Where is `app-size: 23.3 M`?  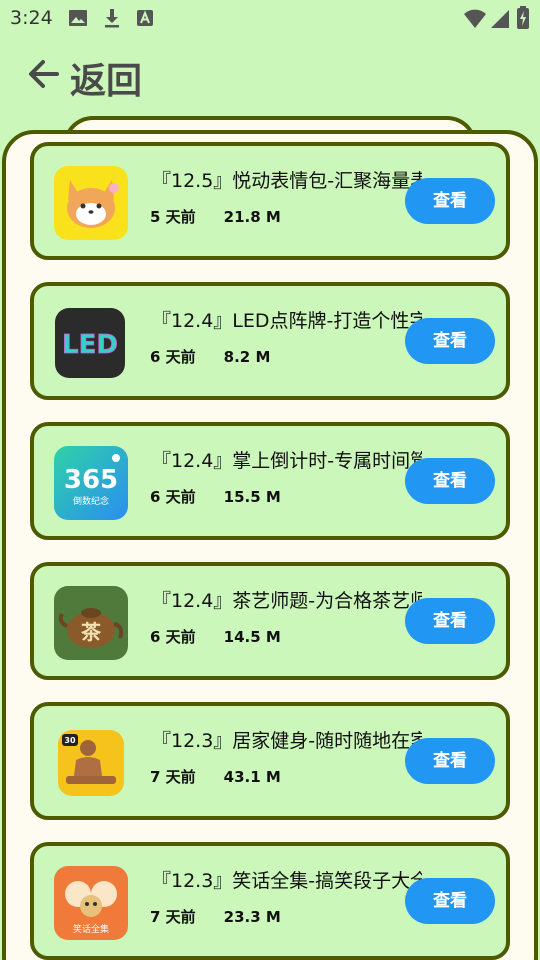 app-size: 23.3 M is located at coordinates (252, 917).